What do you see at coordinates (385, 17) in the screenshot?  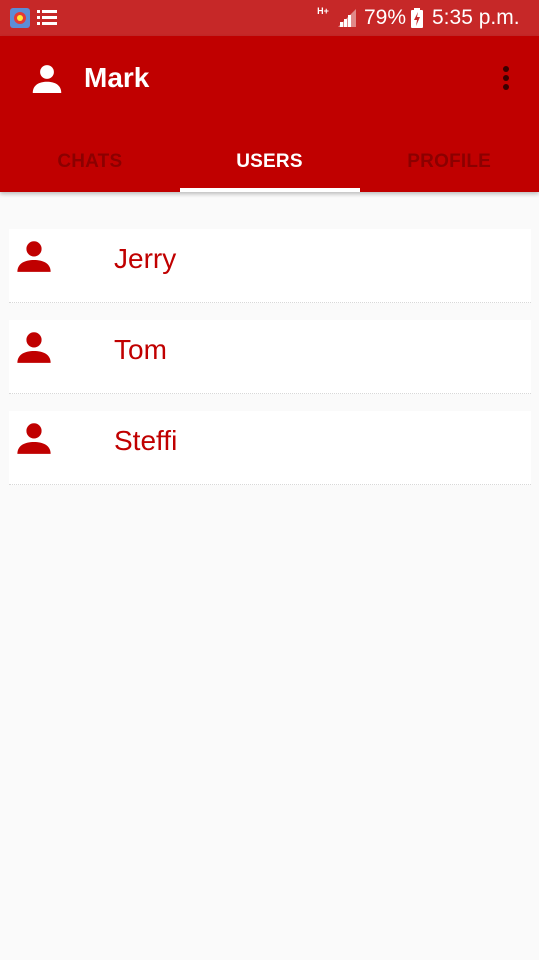 I see `battery-percent: 79%` at bounding box center [385, 17].